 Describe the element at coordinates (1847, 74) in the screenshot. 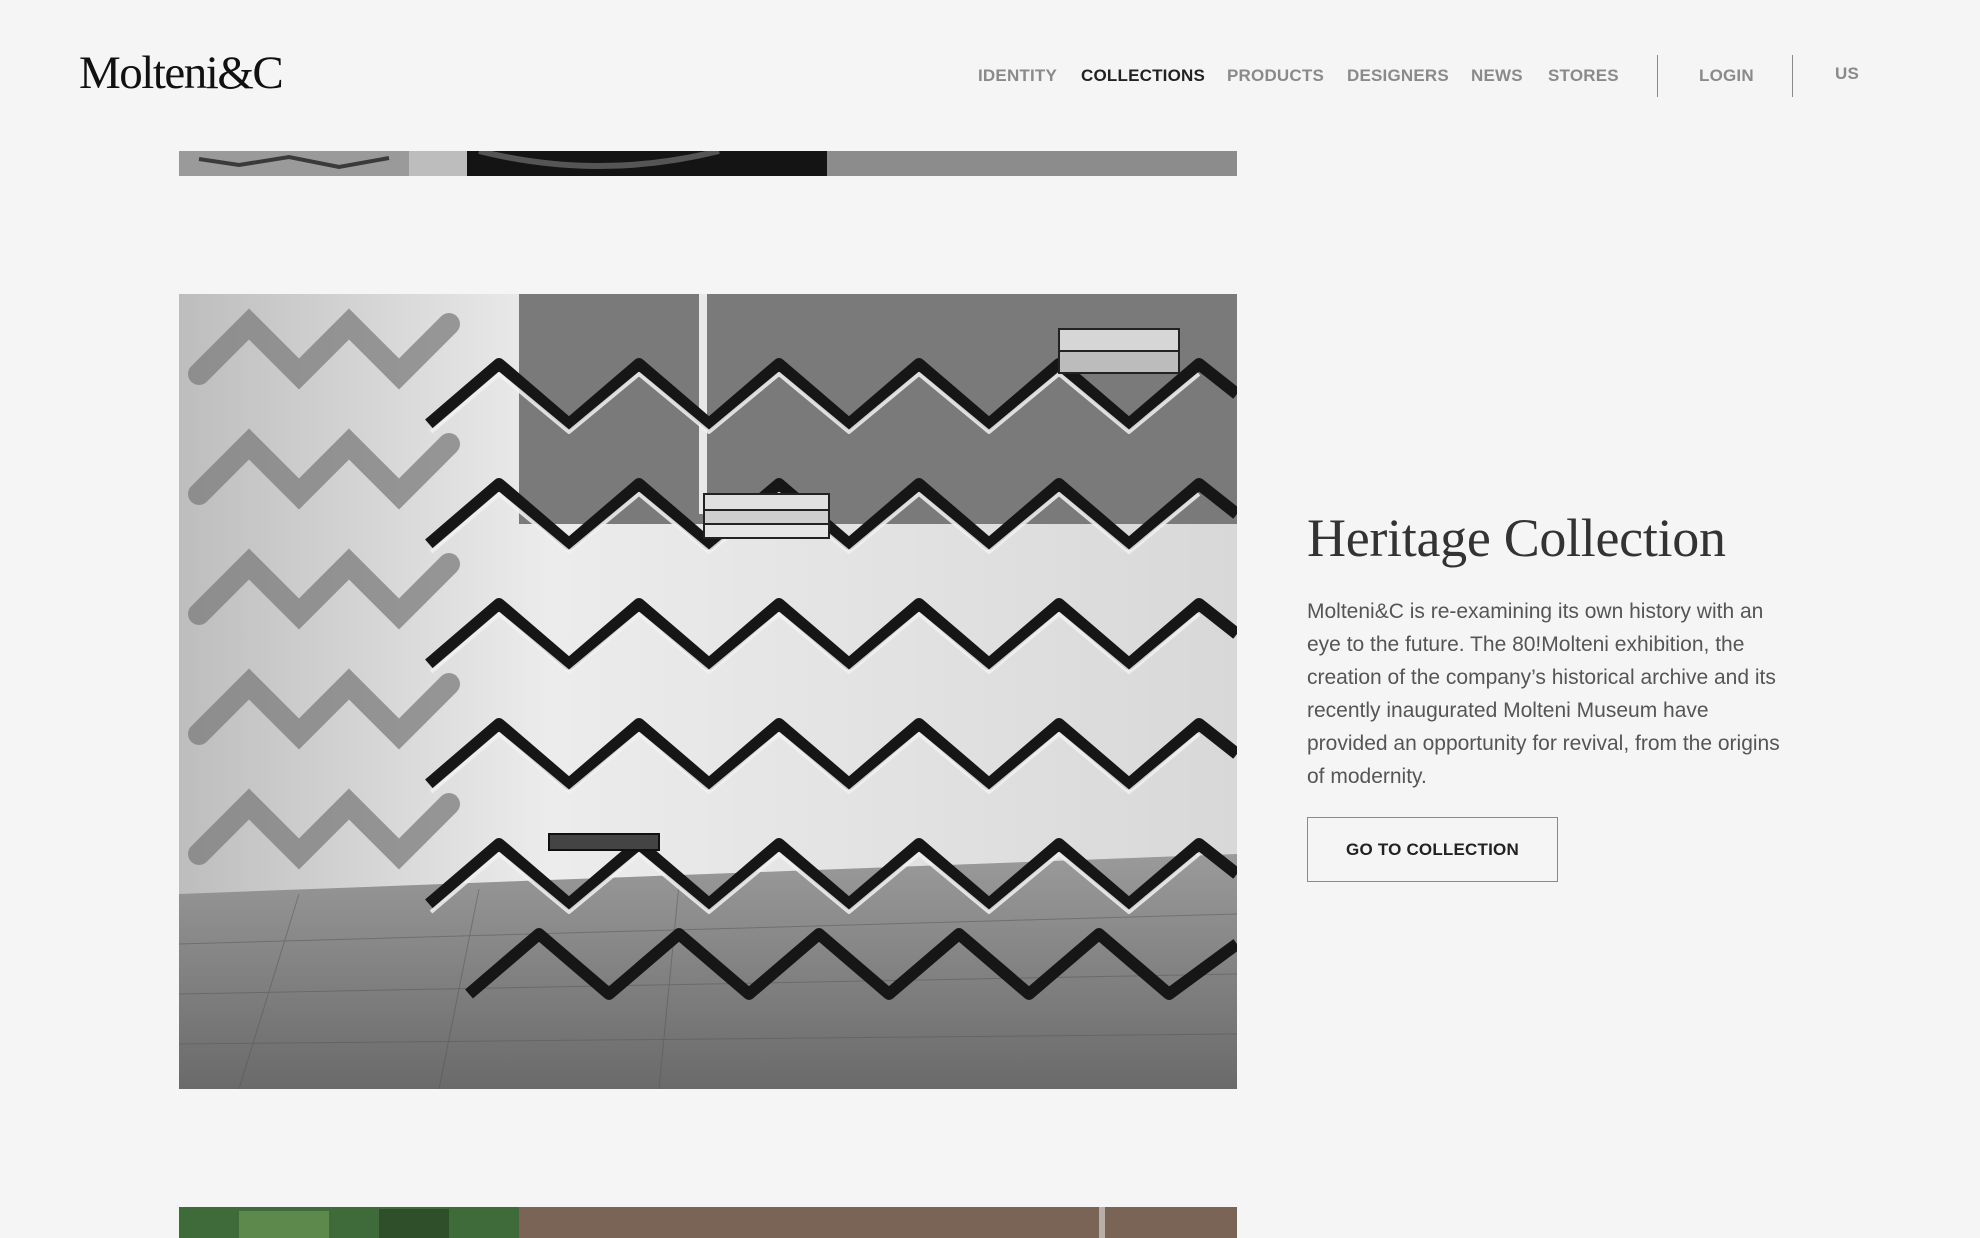

I see `region-selector: US` at that location.